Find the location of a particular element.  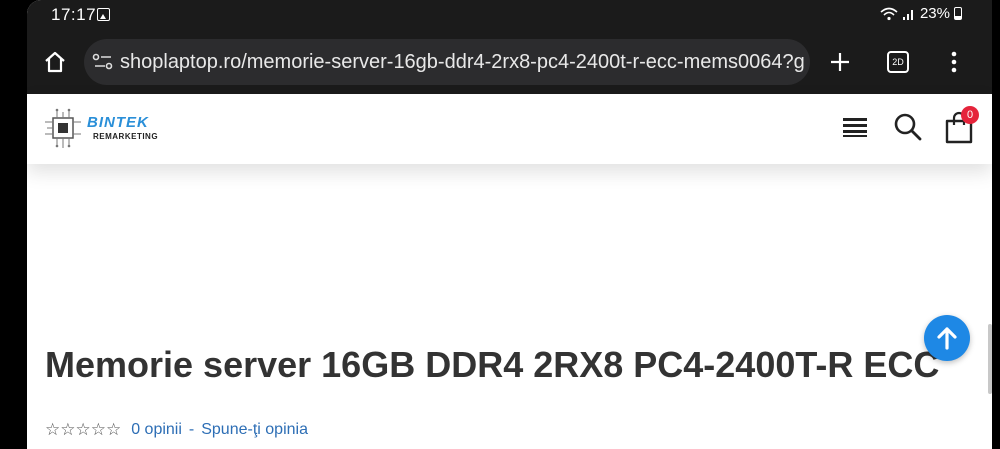

tabs-button: 2D is located at coordinates (898, 62).